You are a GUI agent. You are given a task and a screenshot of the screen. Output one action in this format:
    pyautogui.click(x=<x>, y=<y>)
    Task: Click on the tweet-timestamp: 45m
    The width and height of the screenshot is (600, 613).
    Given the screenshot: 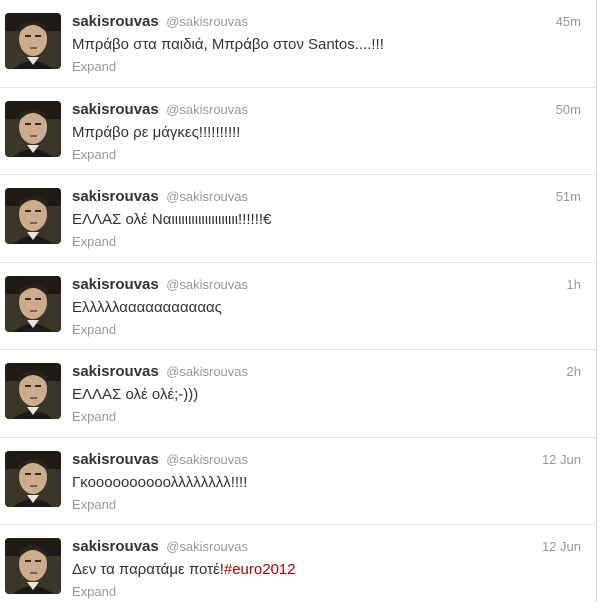 What is the action you would take?
    pyautogui.click(x=568, y=21)
    